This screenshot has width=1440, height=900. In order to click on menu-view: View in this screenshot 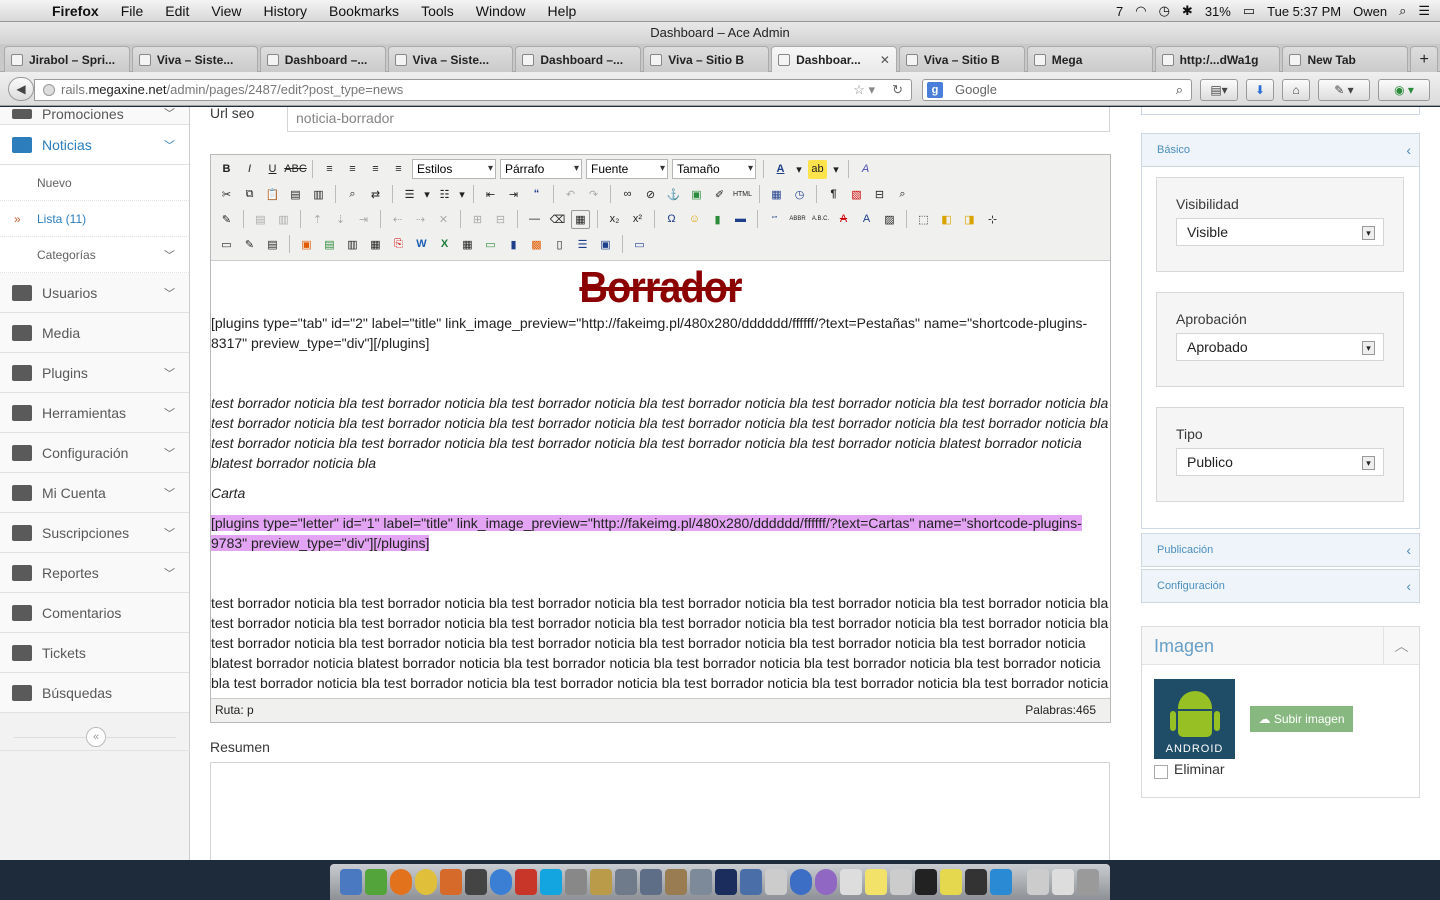, I will do `click(226, 11)`.